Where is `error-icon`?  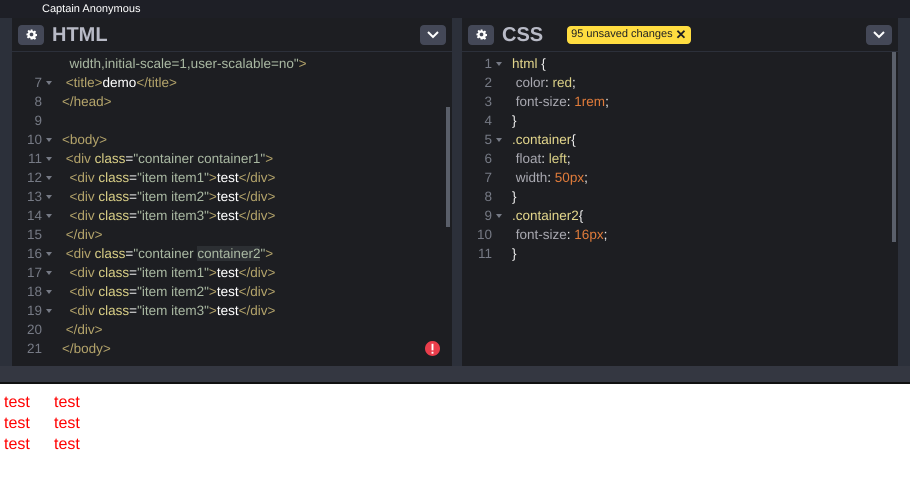 error-icon is located at coordinates (432, 348).